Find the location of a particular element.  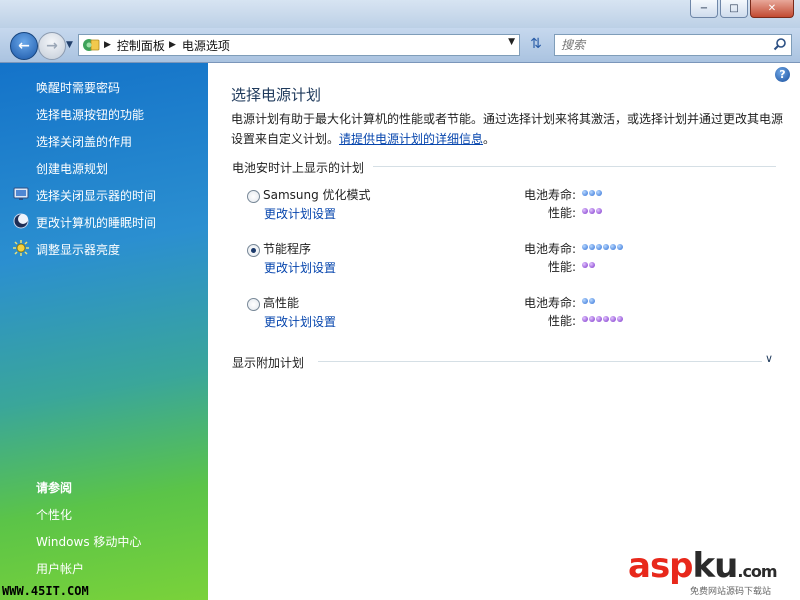

battery-rating-samsung is located at coordinates (592, 193).